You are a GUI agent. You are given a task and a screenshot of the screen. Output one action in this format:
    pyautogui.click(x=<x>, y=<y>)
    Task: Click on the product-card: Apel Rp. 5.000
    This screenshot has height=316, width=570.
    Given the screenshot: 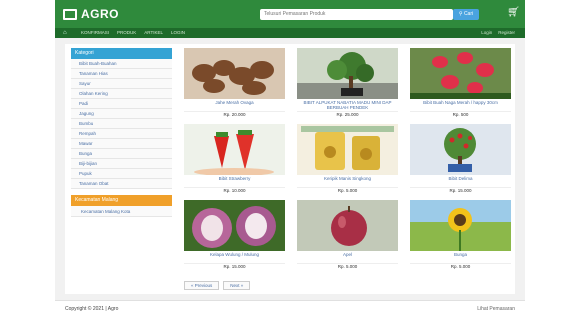 What is the action you would take?
    pyautogui.click(x=347, y=236)
    